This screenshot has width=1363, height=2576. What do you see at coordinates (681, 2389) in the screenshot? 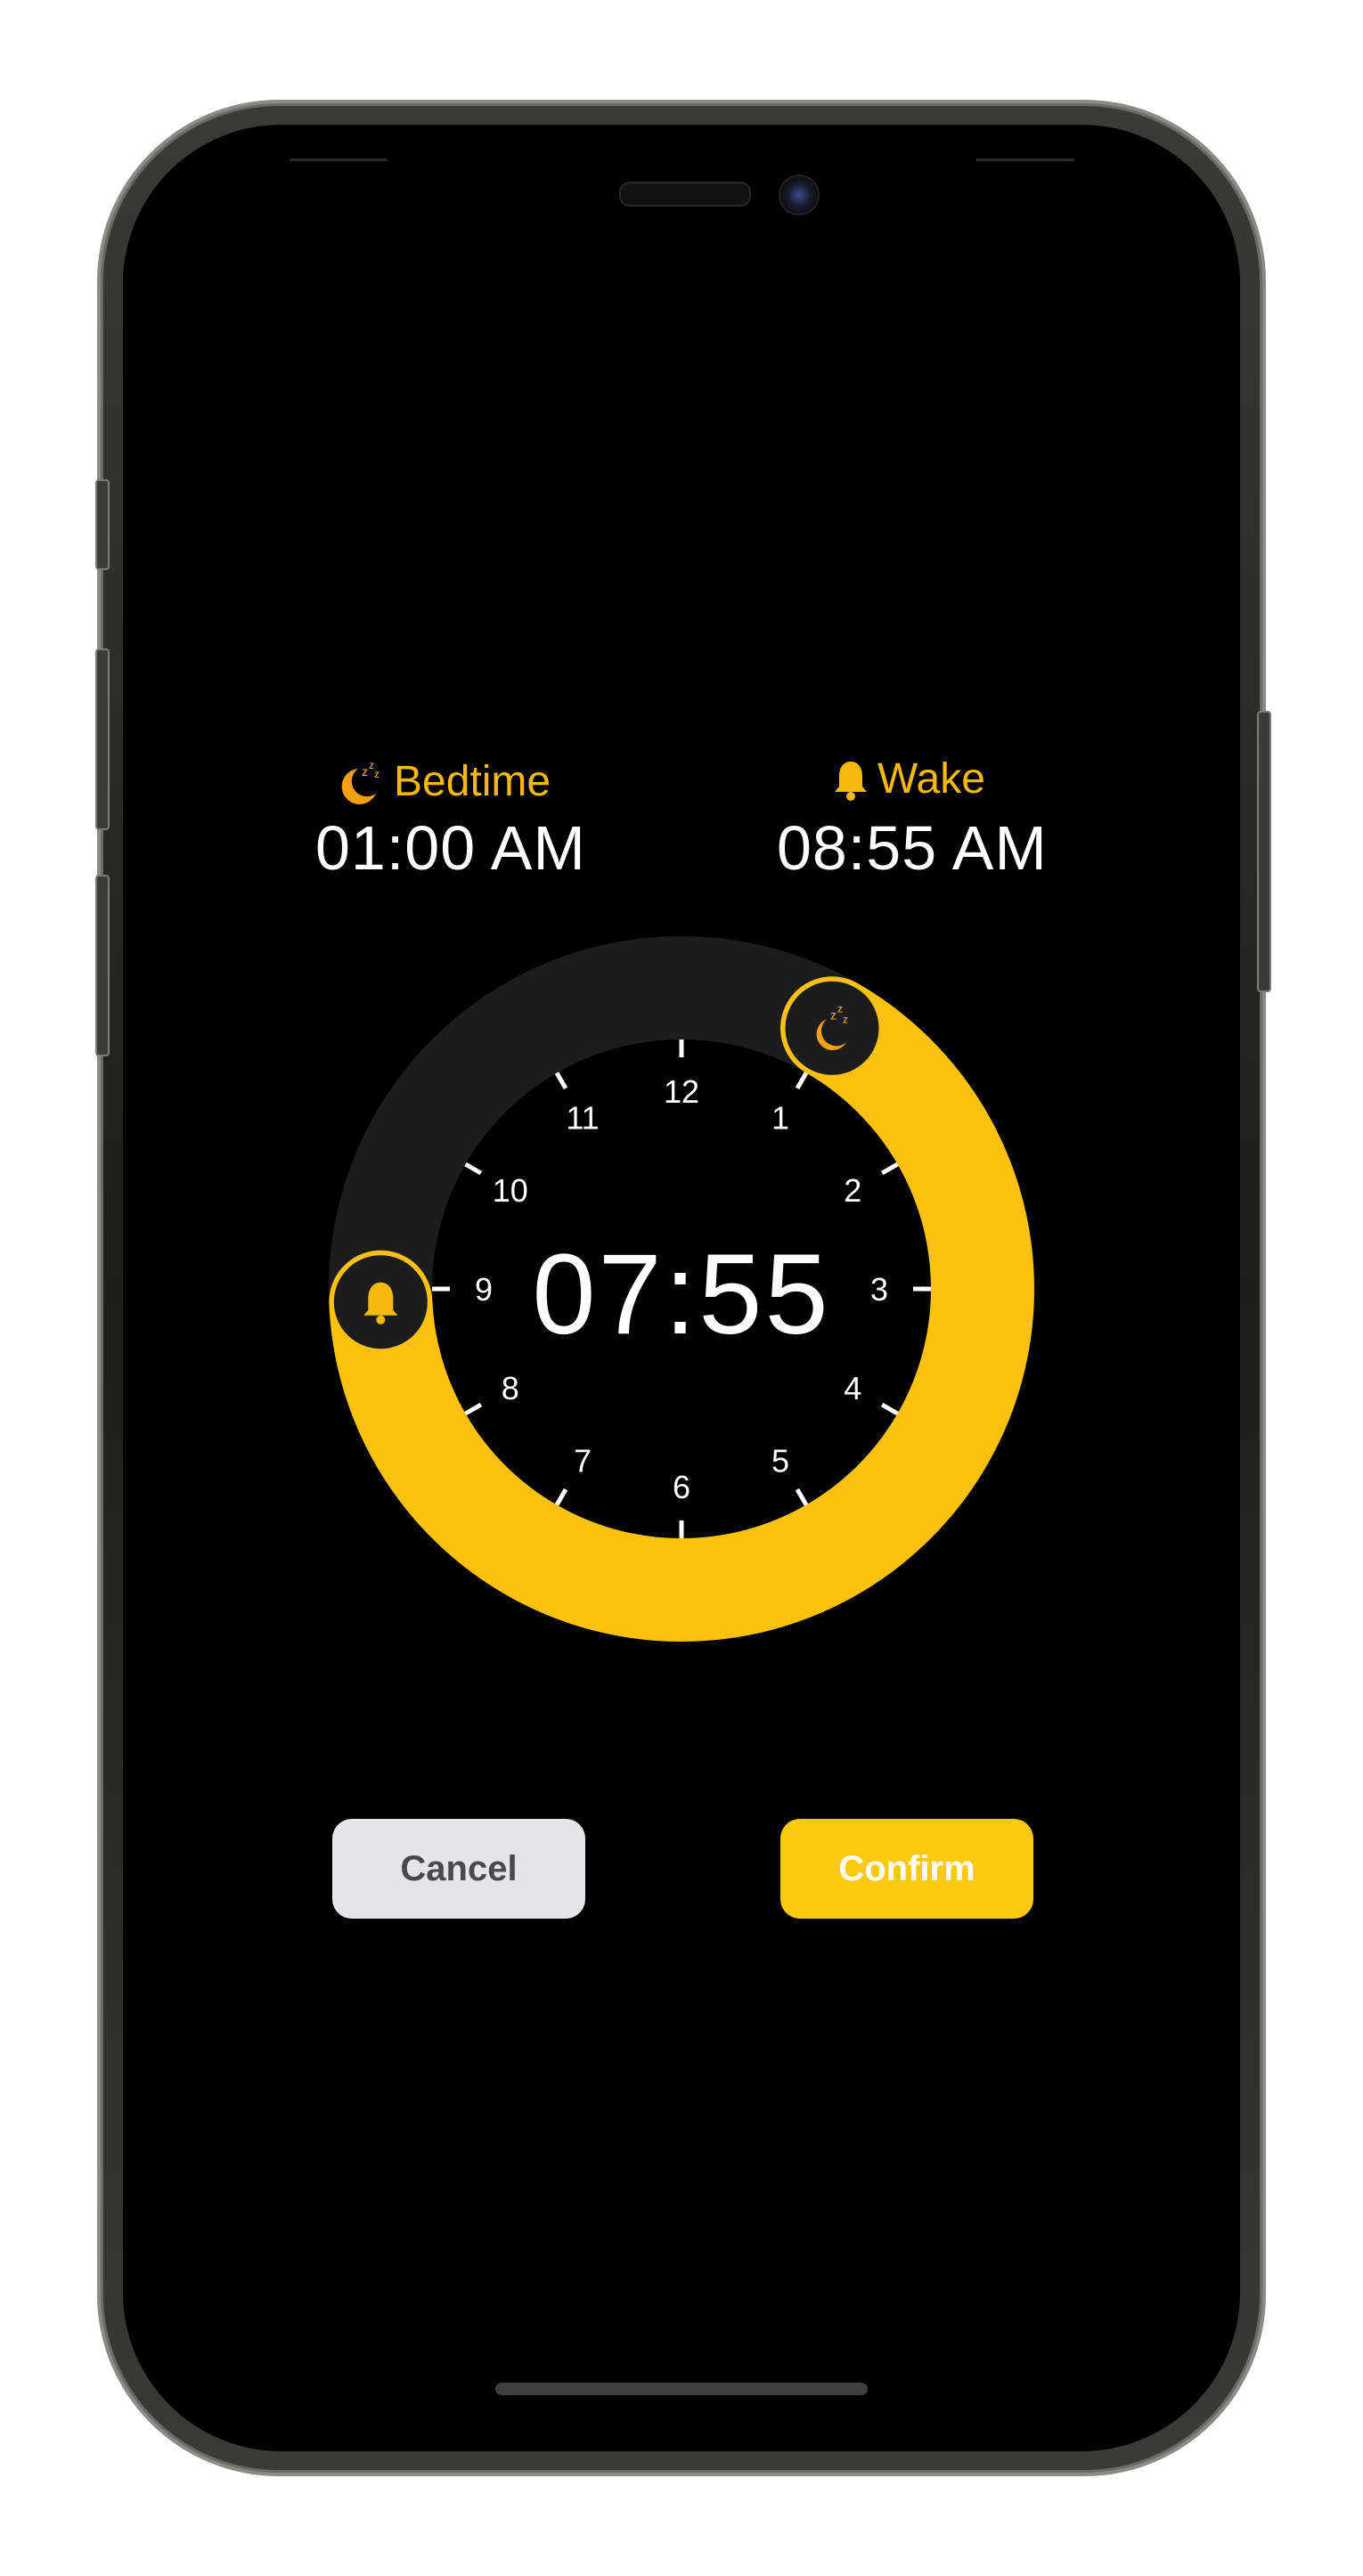
I see `home-indicator` at bounding box center [681, 2389].